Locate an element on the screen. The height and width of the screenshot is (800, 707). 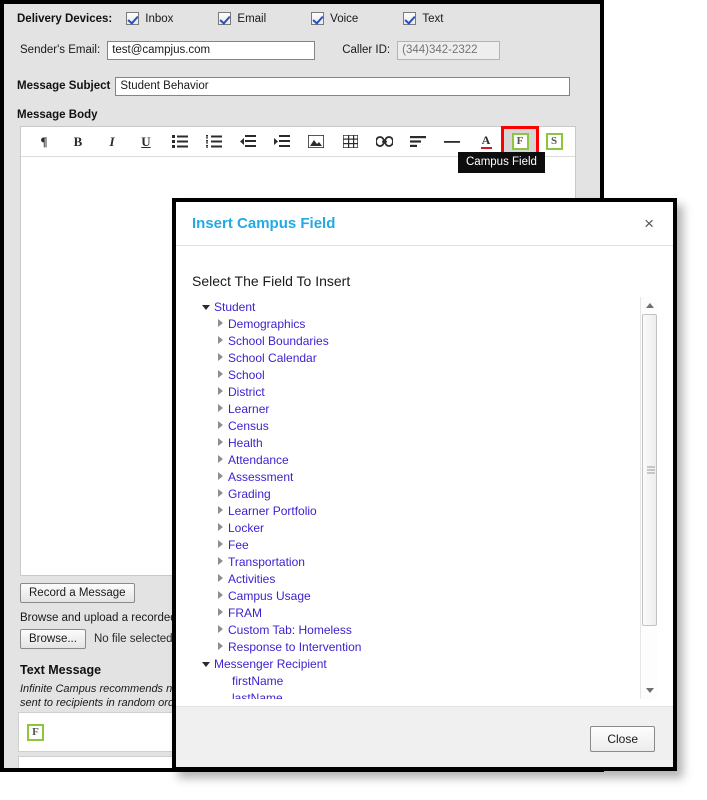
tree-item-assessment: Assessment is located at coordinates (424, 477).